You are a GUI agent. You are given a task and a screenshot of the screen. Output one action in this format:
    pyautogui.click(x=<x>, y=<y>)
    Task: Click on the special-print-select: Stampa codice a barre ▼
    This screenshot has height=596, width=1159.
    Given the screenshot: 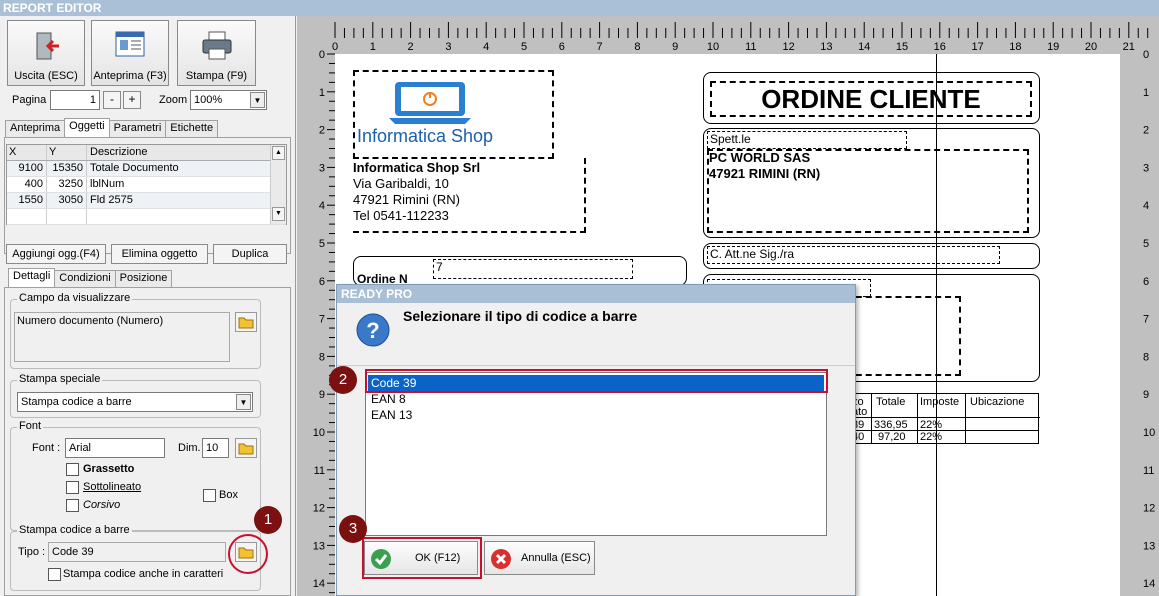 What is the action you would take?
    pyautogui.click(x=135, y=402)
    